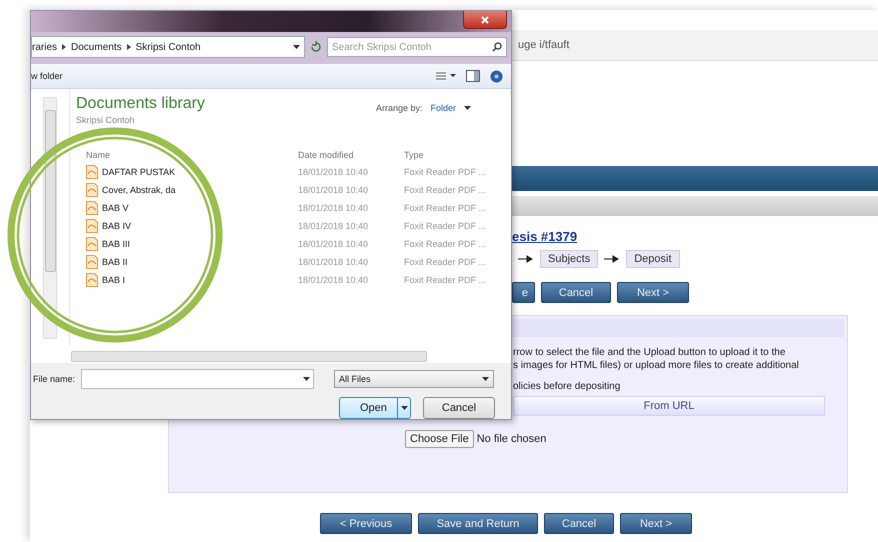 The image size is (878, 542). What do you see at coordinates (115, 262) in the screenshot?
I see `file-name: BAB II` at bounding box center [115, 262].